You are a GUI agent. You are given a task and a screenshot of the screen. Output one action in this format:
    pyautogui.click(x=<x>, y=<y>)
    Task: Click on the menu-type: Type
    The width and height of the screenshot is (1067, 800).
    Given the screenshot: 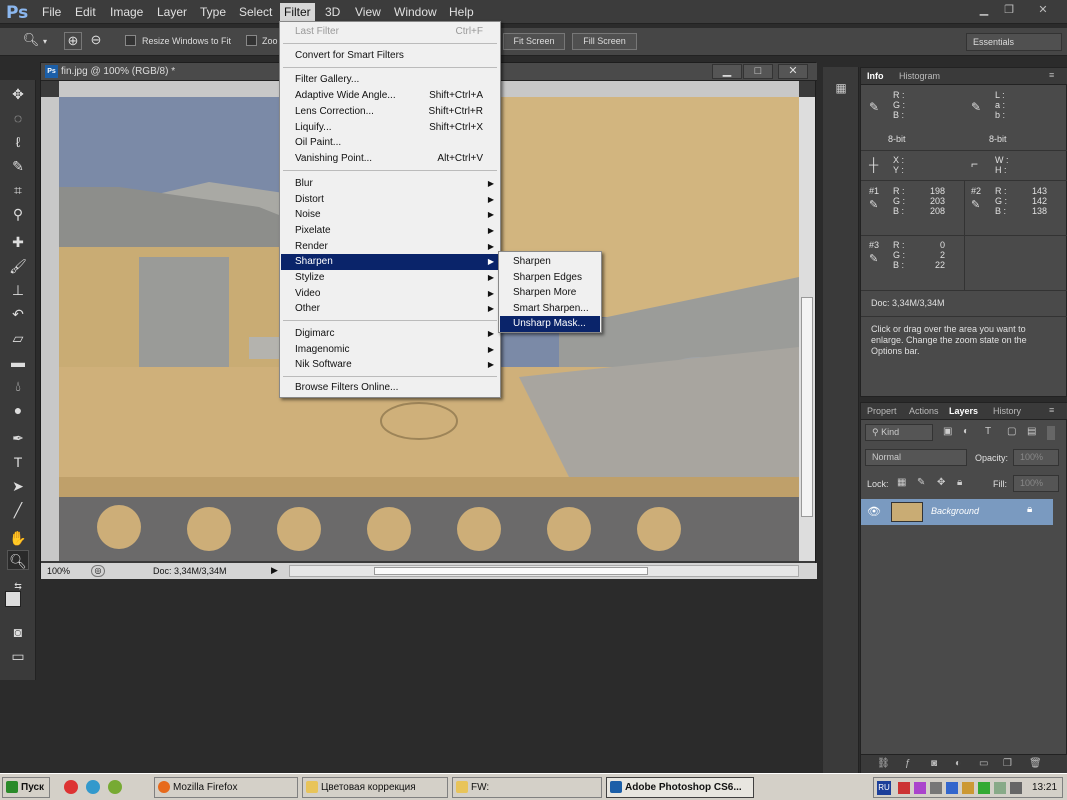 What is the action you would take?
    pyautogui.click(x=213, y=12)
    